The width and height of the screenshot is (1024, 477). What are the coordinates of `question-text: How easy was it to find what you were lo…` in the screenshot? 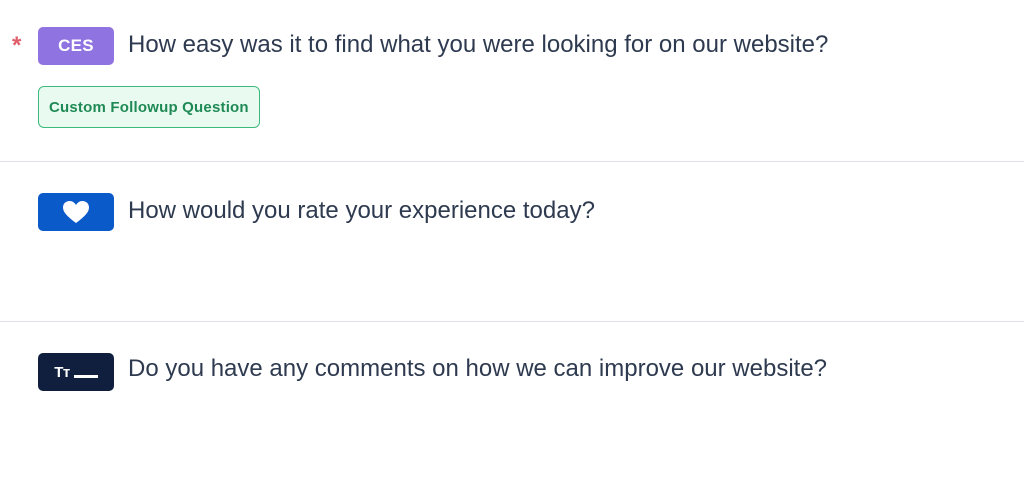 It's located at (478, 44).